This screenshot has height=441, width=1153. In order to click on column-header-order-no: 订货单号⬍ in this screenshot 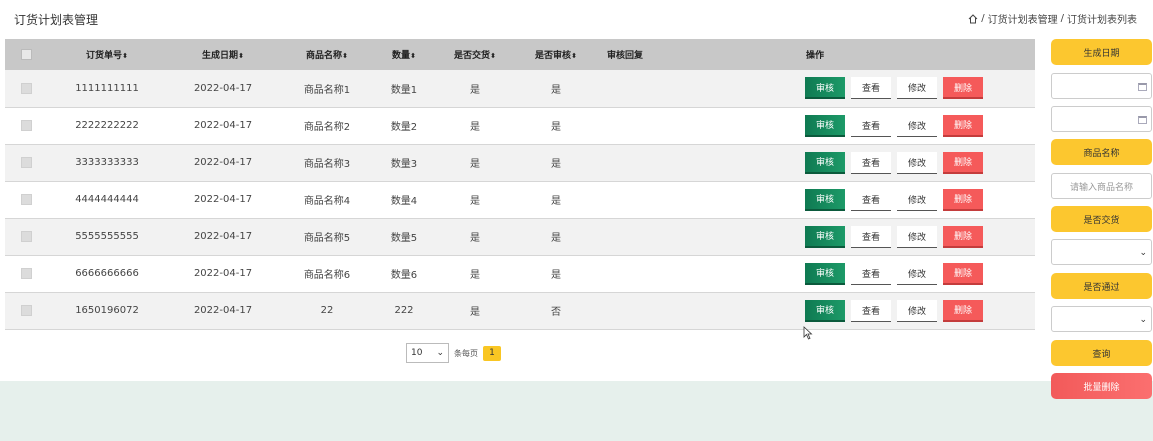, I will do `click(107, 54)`.